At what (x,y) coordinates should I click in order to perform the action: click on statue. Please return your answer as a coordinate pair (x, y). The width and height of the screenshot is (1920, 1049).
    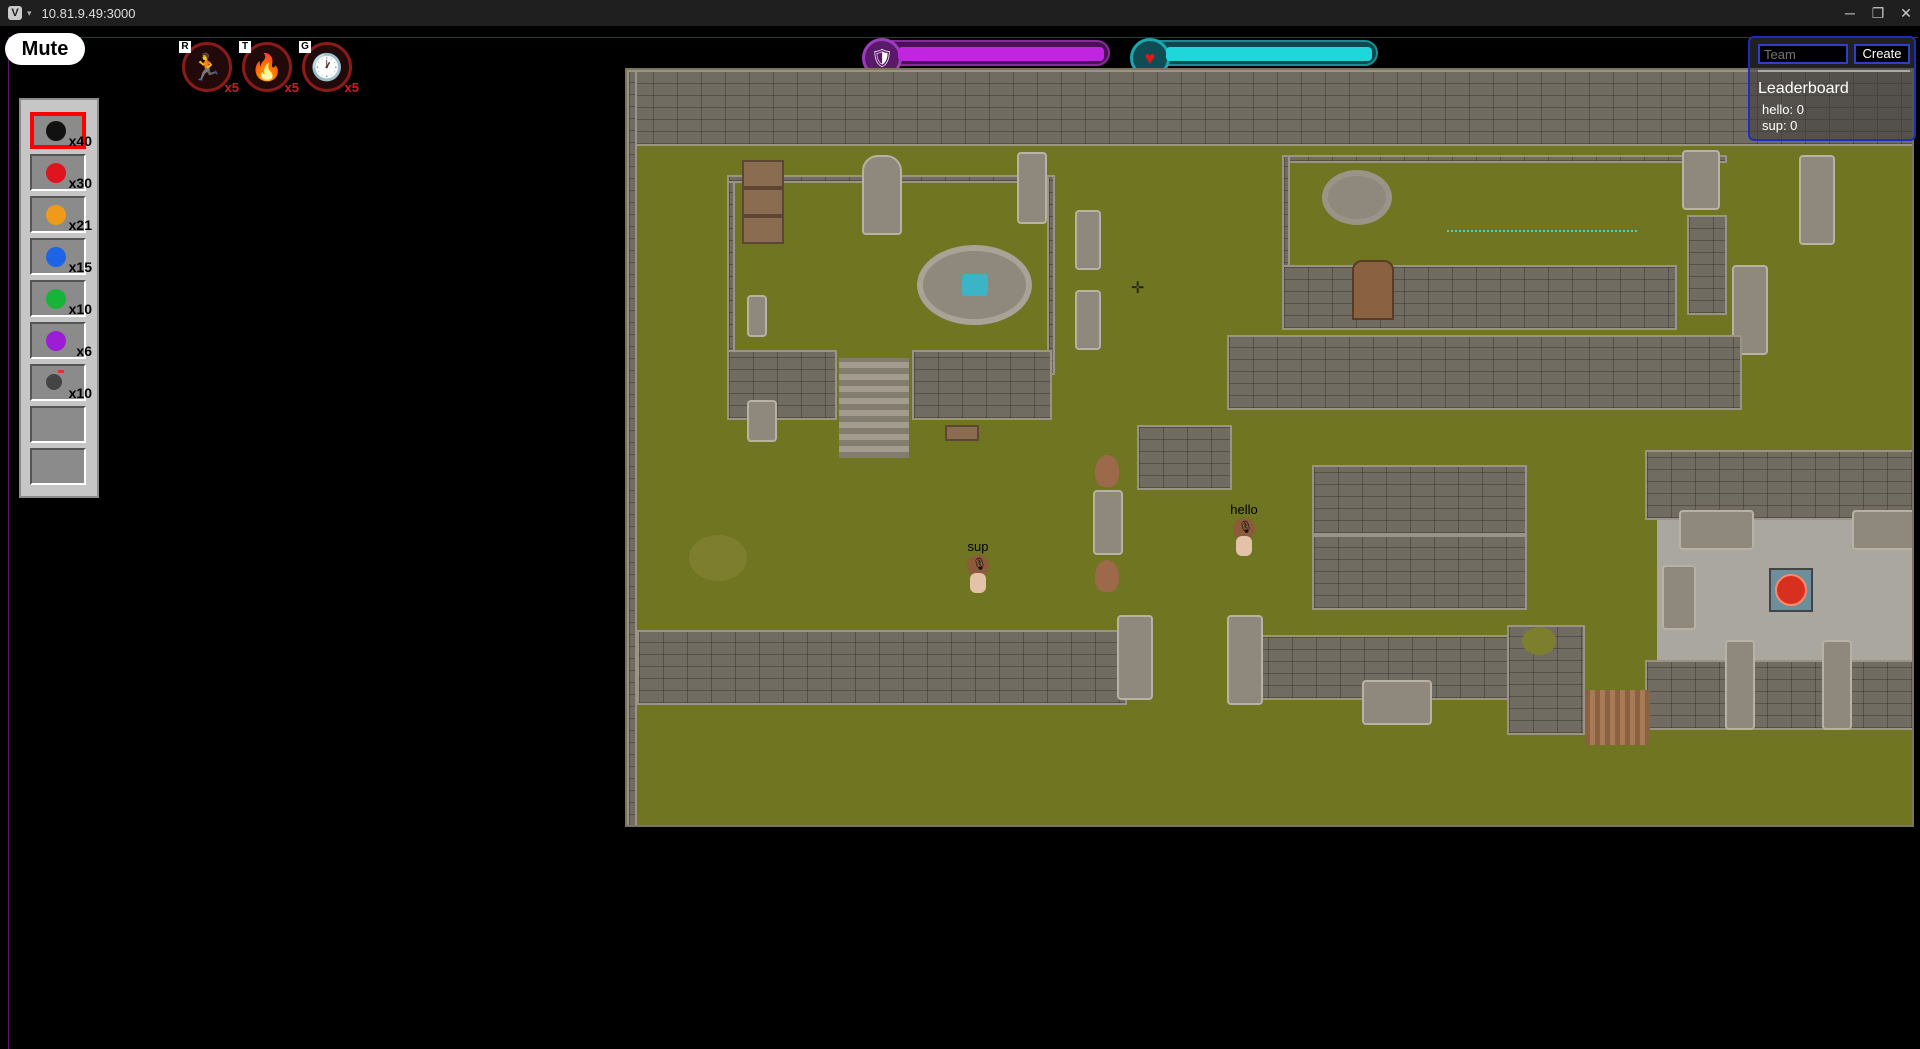
    Looking at the image, I should click on (882, 195).